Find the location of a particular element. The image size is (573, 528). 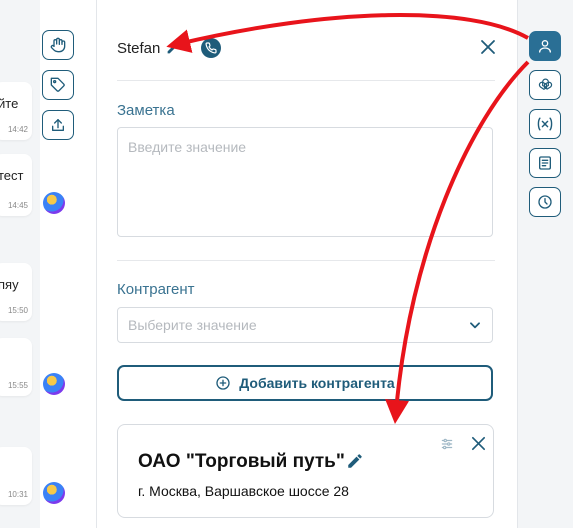

upload-icon is located at coordinates (58, 125).